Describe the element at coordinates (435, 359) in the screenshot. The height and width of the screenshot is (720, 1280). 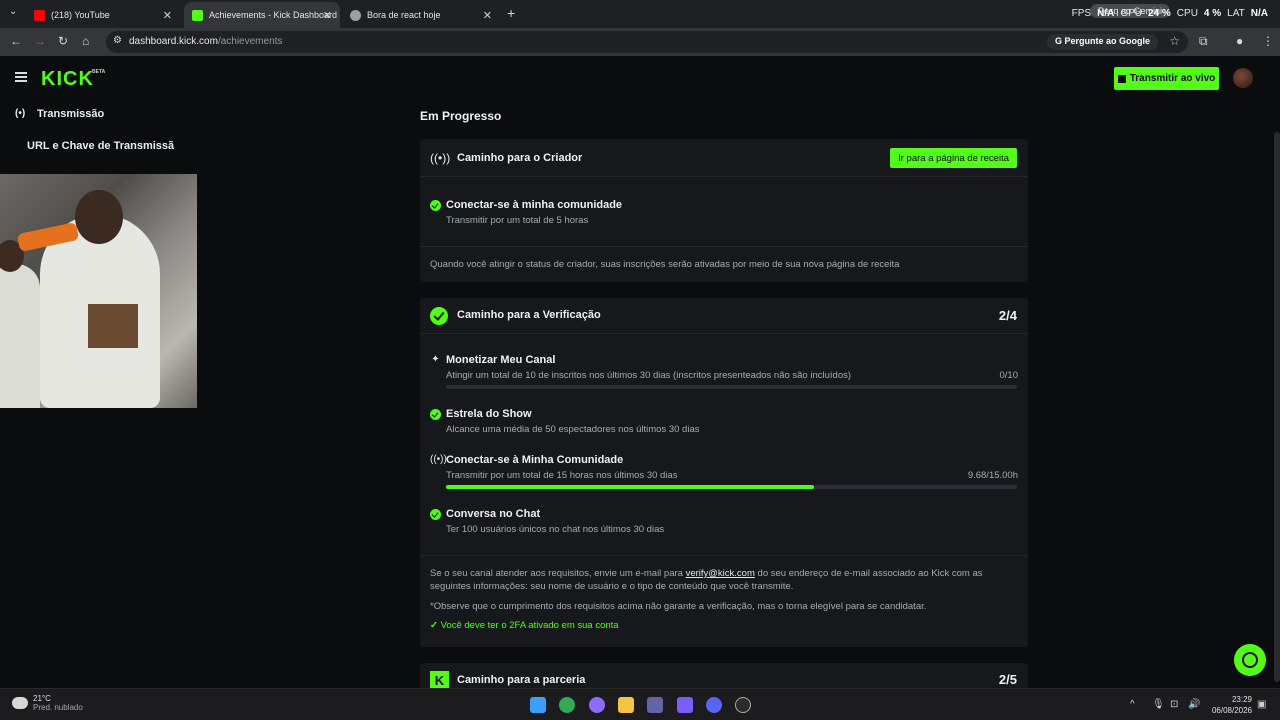
I see `sparkle-icon: ✦` at that location.